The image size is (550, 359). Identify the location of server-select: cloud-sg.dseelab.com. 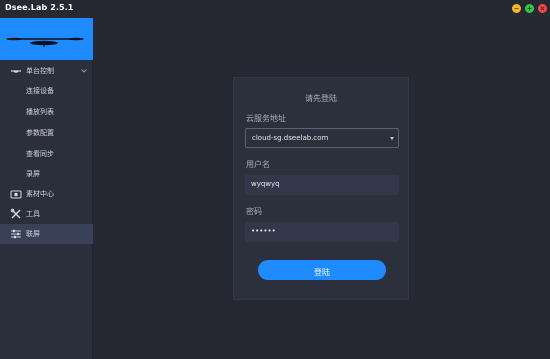
(322, 138).